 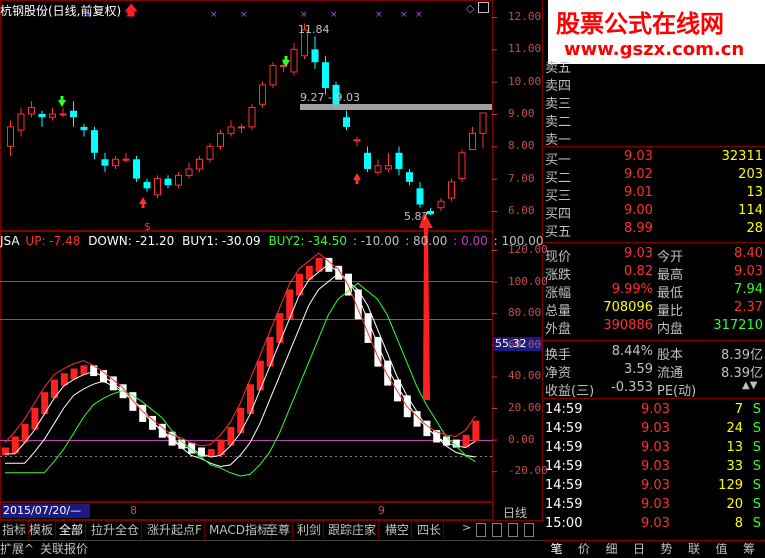 I want to click on price-tick: 6.00, so click(x=521, y=210).